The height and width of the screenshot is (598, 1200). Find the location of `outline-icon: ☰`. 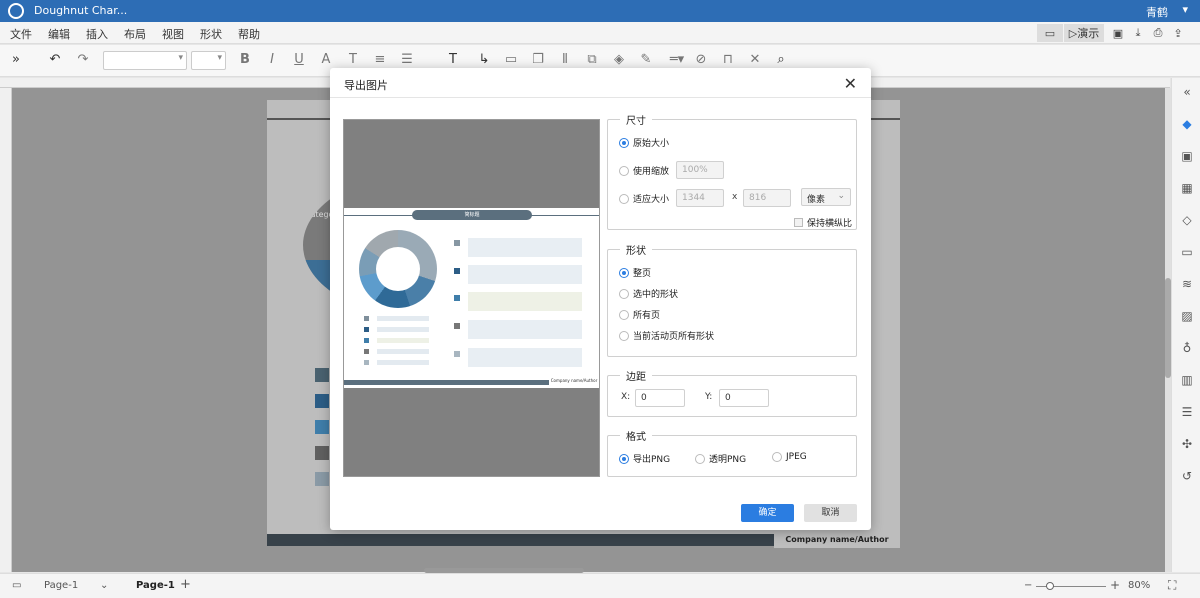

outline-icon: ☰ is located at coordinates (1187, 412).